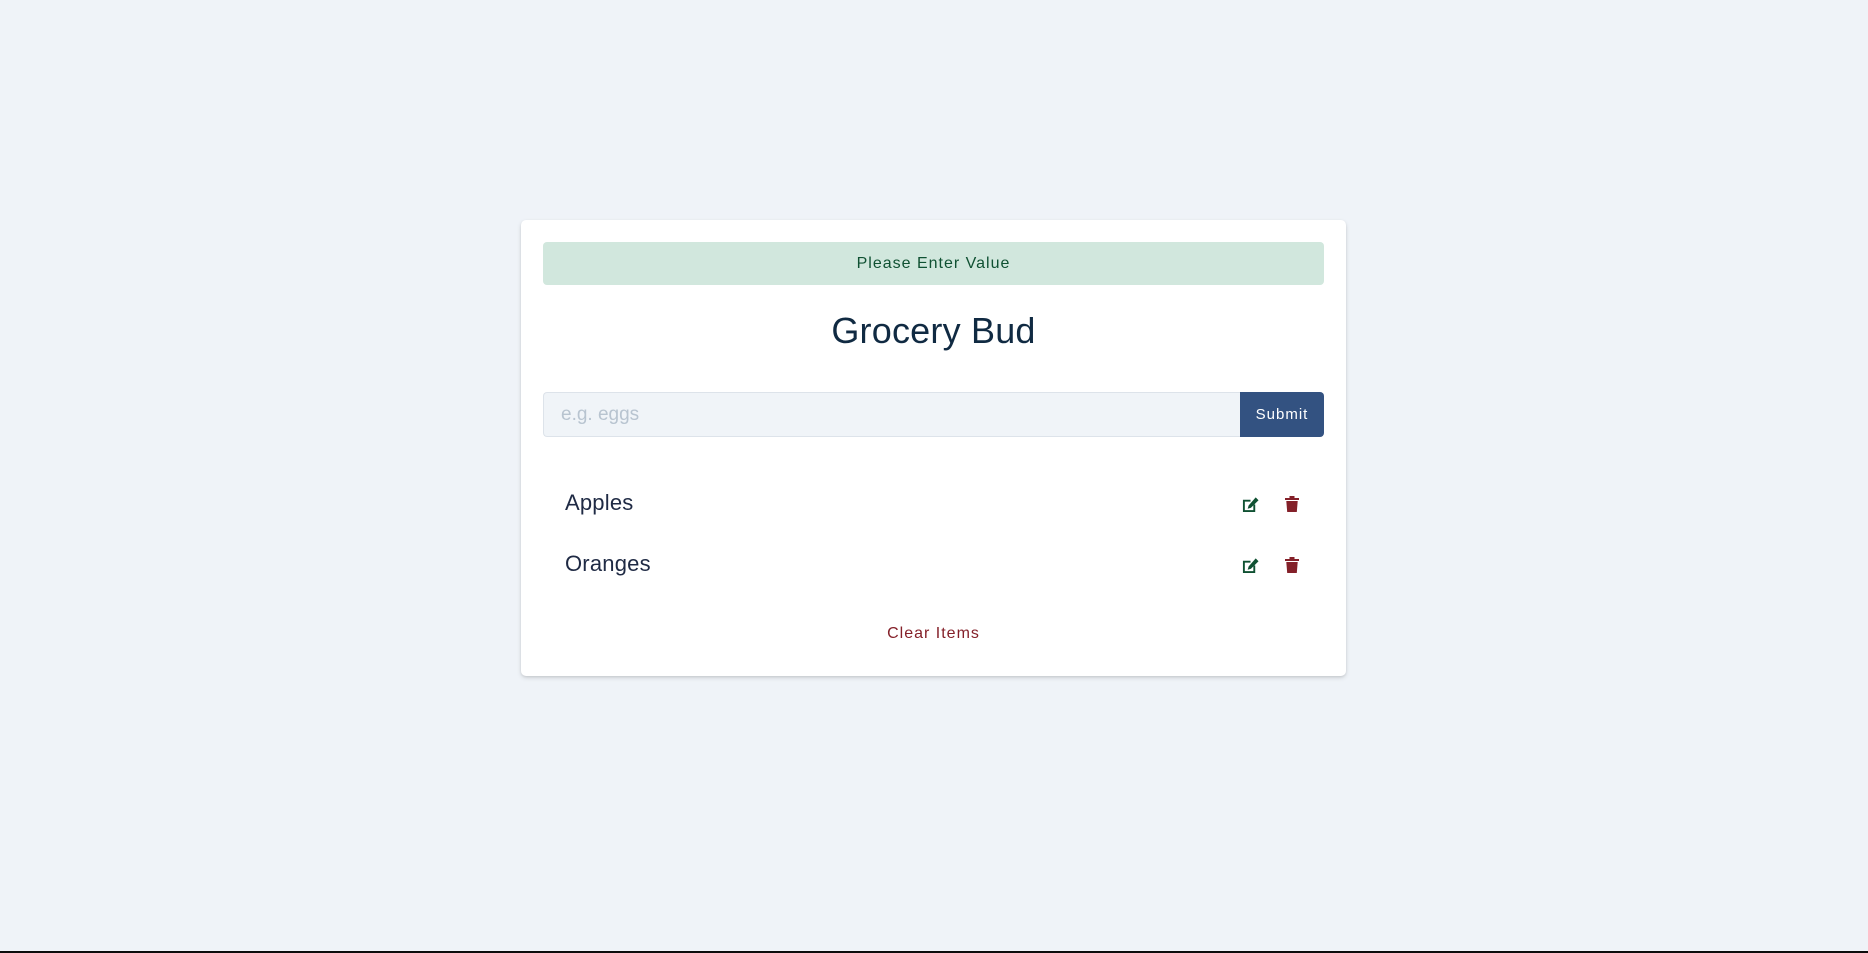 This screenshot has height=953, width=1868. I want to click on alert-text: Please Enter Value, so click(933, 263).